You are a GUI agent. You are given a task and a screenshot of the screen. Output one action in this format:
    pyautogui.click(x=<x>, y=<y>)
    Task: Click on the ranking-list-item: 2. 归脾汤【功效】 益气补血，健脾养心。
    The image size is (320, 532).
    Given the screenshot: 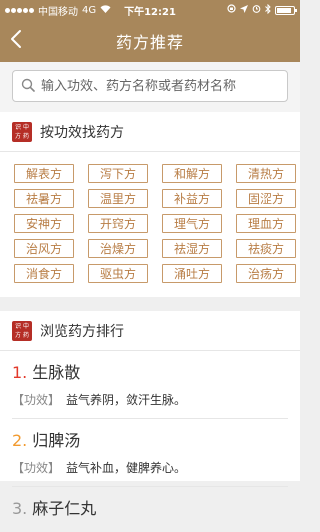 What is the action you would take?
    pyautogui.click(x=150, y=453)
    